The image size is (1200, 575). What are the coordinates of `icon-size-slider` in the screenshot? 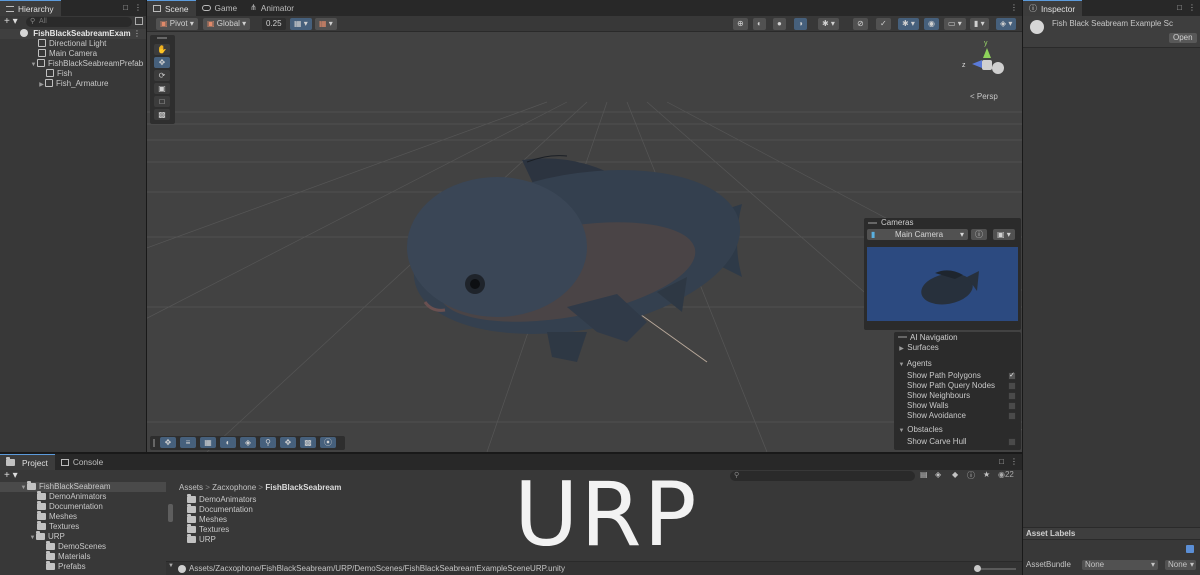 It's located at (995, 568).